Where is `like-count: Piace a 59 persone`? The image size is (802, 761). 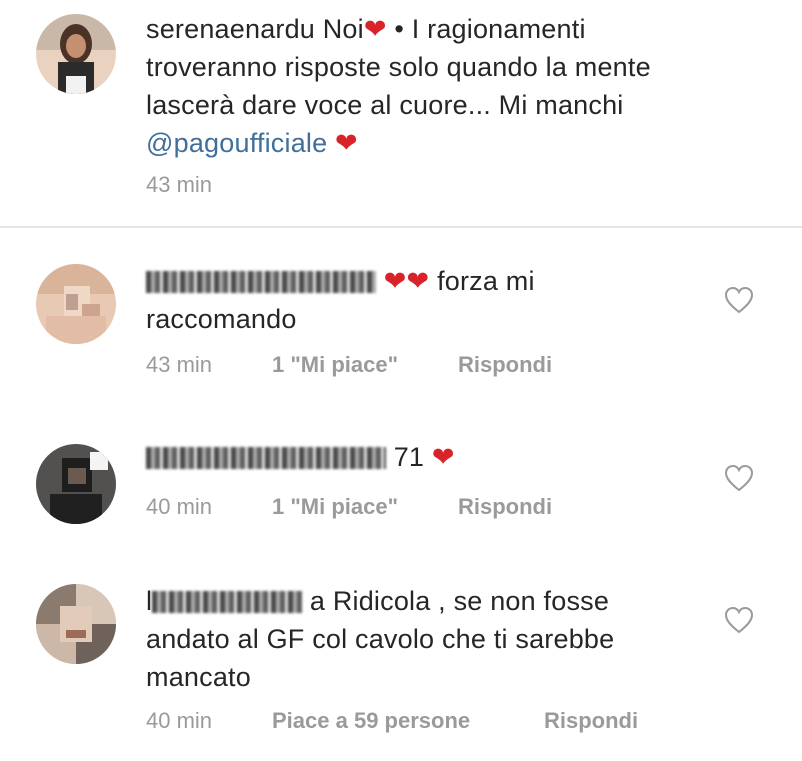
like-count: Piace a 59 persone is located at coordinates (371, 721).